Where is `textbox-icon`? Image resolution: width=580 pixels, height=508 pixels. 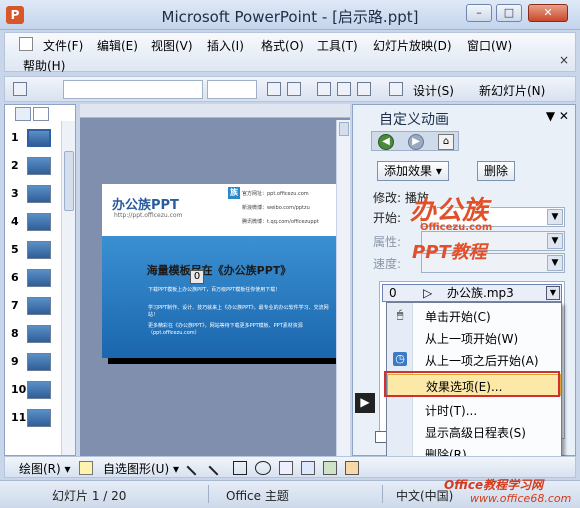
textbox-icon is located at coordinates (286, 468).